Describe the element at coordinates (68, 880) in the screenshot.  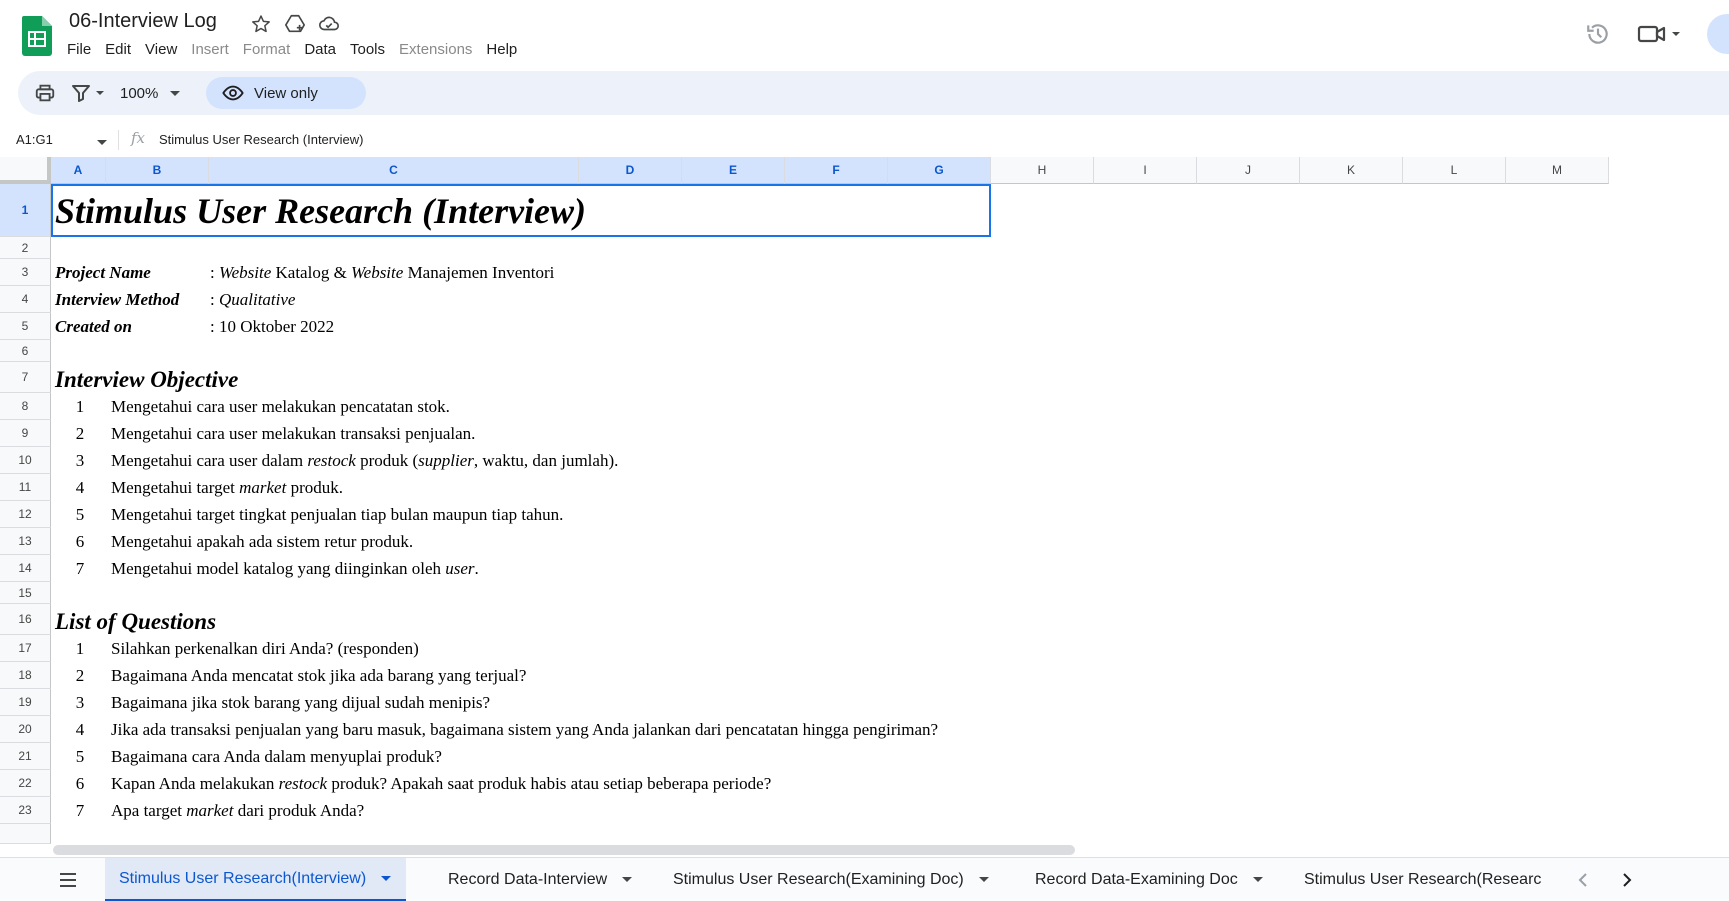
I see `all-sheets-menu-icon` at that location.